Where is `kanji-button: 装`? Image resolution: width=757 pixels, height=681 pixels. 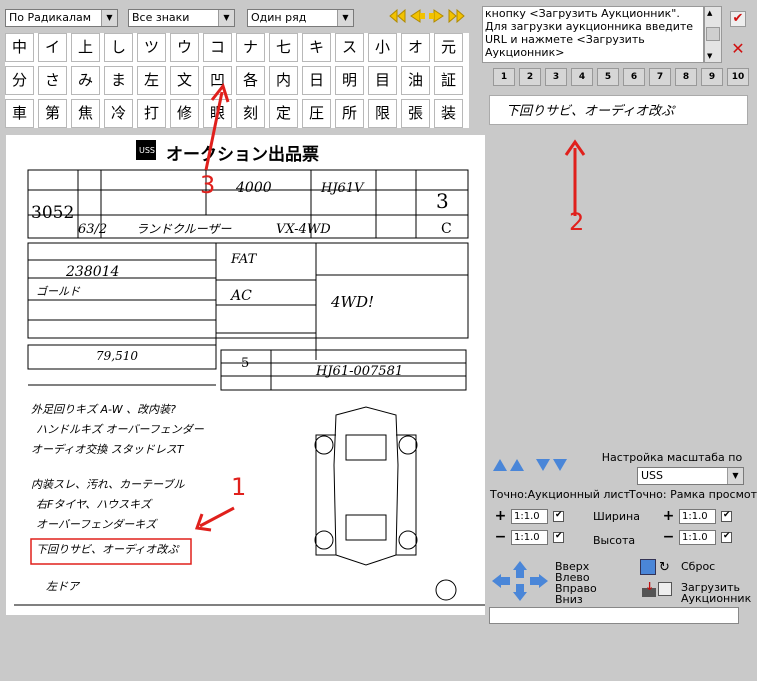
kanji-button: 装 is located at coordinates (448, 113).